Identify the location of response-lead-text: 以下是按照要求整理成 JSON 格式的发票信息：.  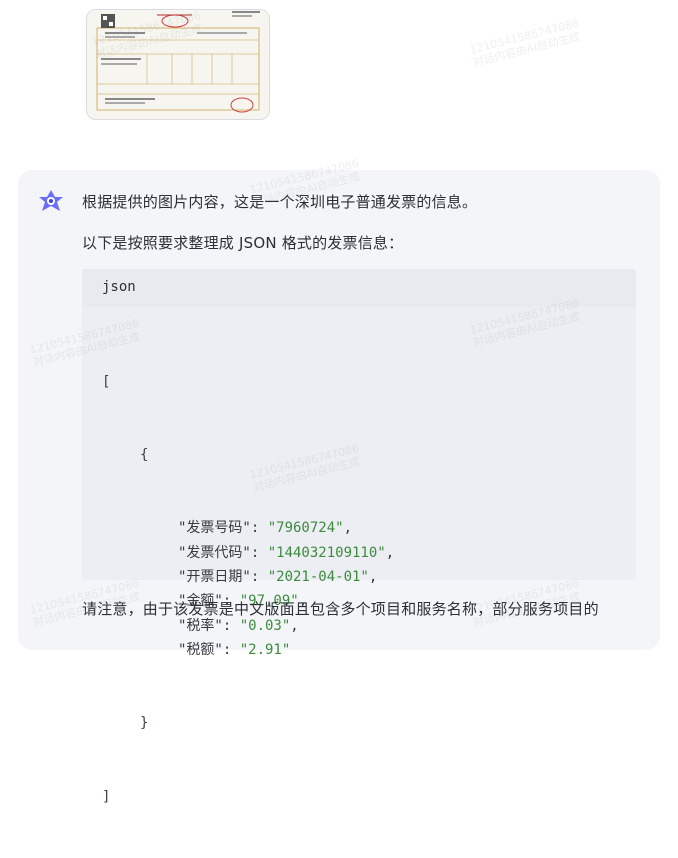
(243, 243).